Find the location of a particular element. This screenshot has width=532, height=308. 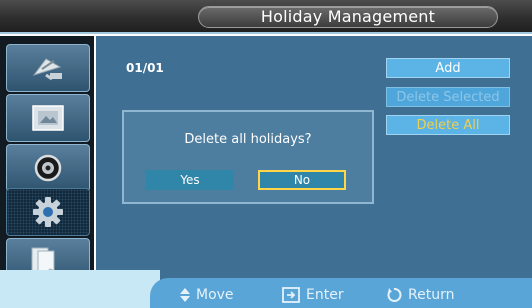

help-bar-right-segment: Move Enter Return is located at coordinates (341, 293).